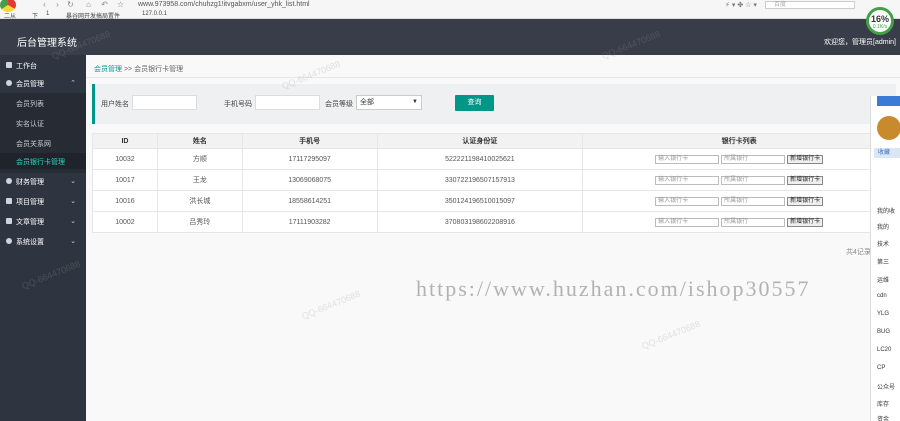  What do you see at coordinates (26, 66) in the screenshot?
I see `sidebar-item-label: 工作台` at bounding box center [26, 66].